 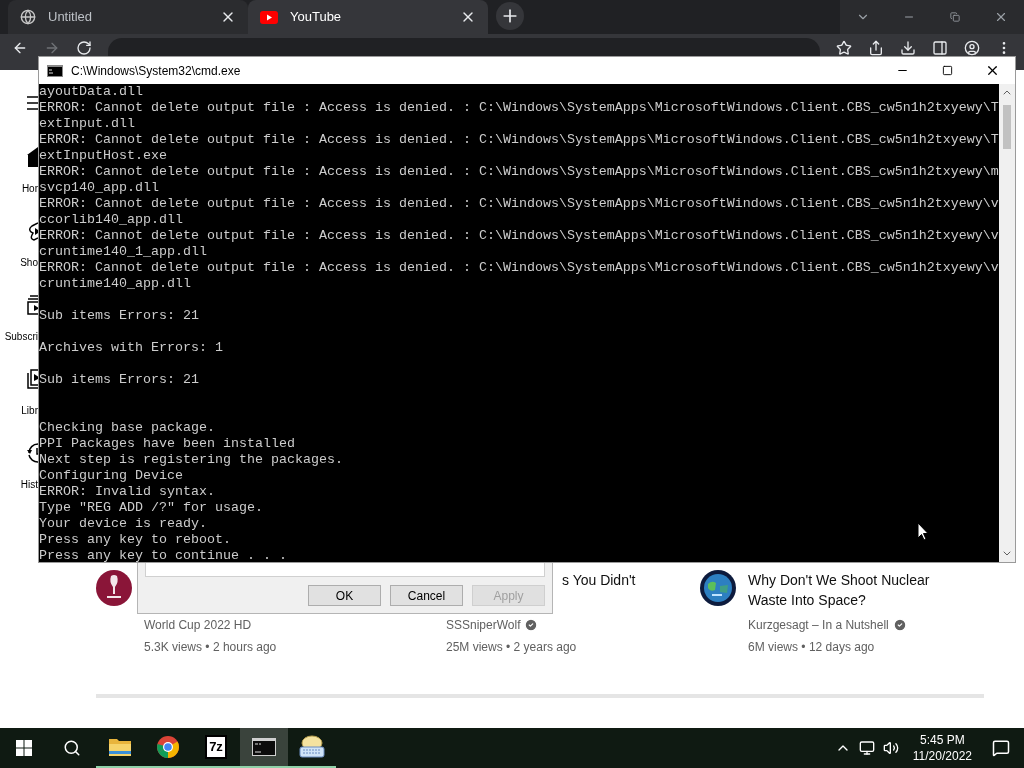 I want to click on notification-icon, so click(x=1001, y=748).